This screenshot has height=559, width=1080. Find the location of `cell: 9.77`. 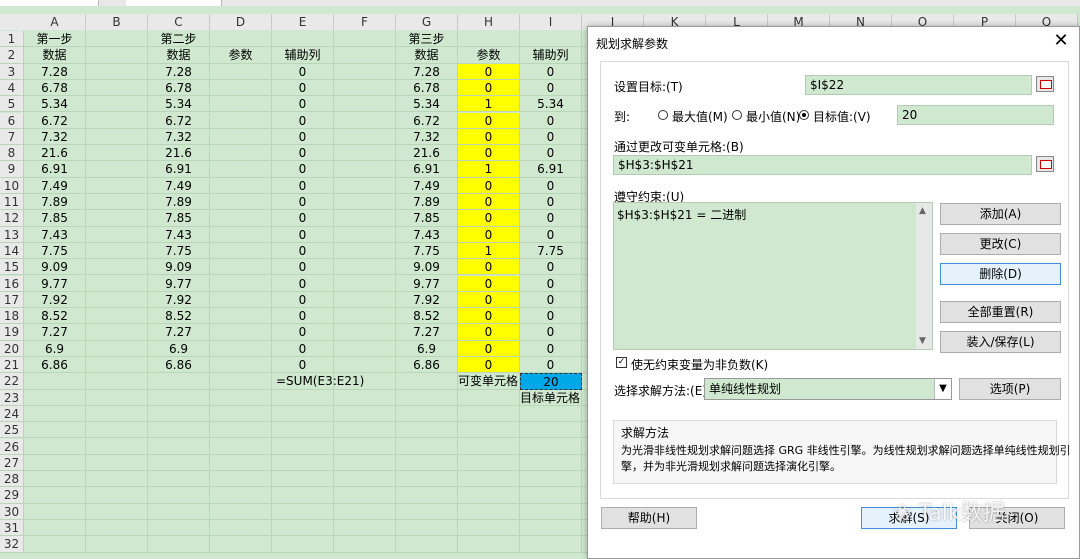

cell: 9.77 is located at coordinates (427, 283).